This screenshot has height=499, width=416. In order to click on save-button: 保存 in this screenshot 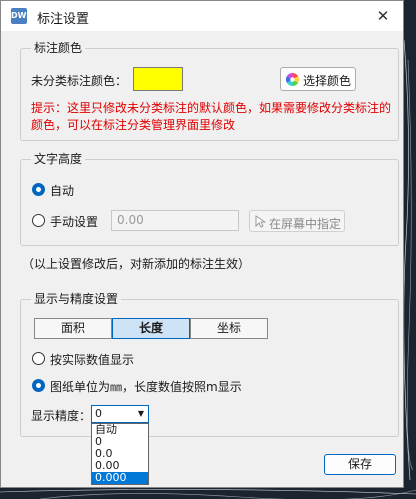, I will do `click(360, 464)`.